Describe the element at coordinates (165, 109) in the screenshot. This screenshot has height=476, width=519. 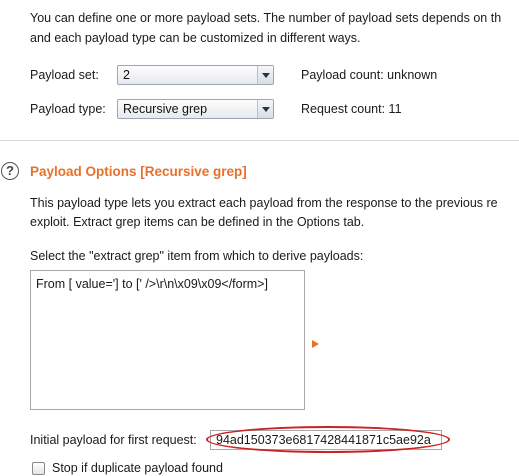
I see `payload-type-value: Recursive grep` at that location.